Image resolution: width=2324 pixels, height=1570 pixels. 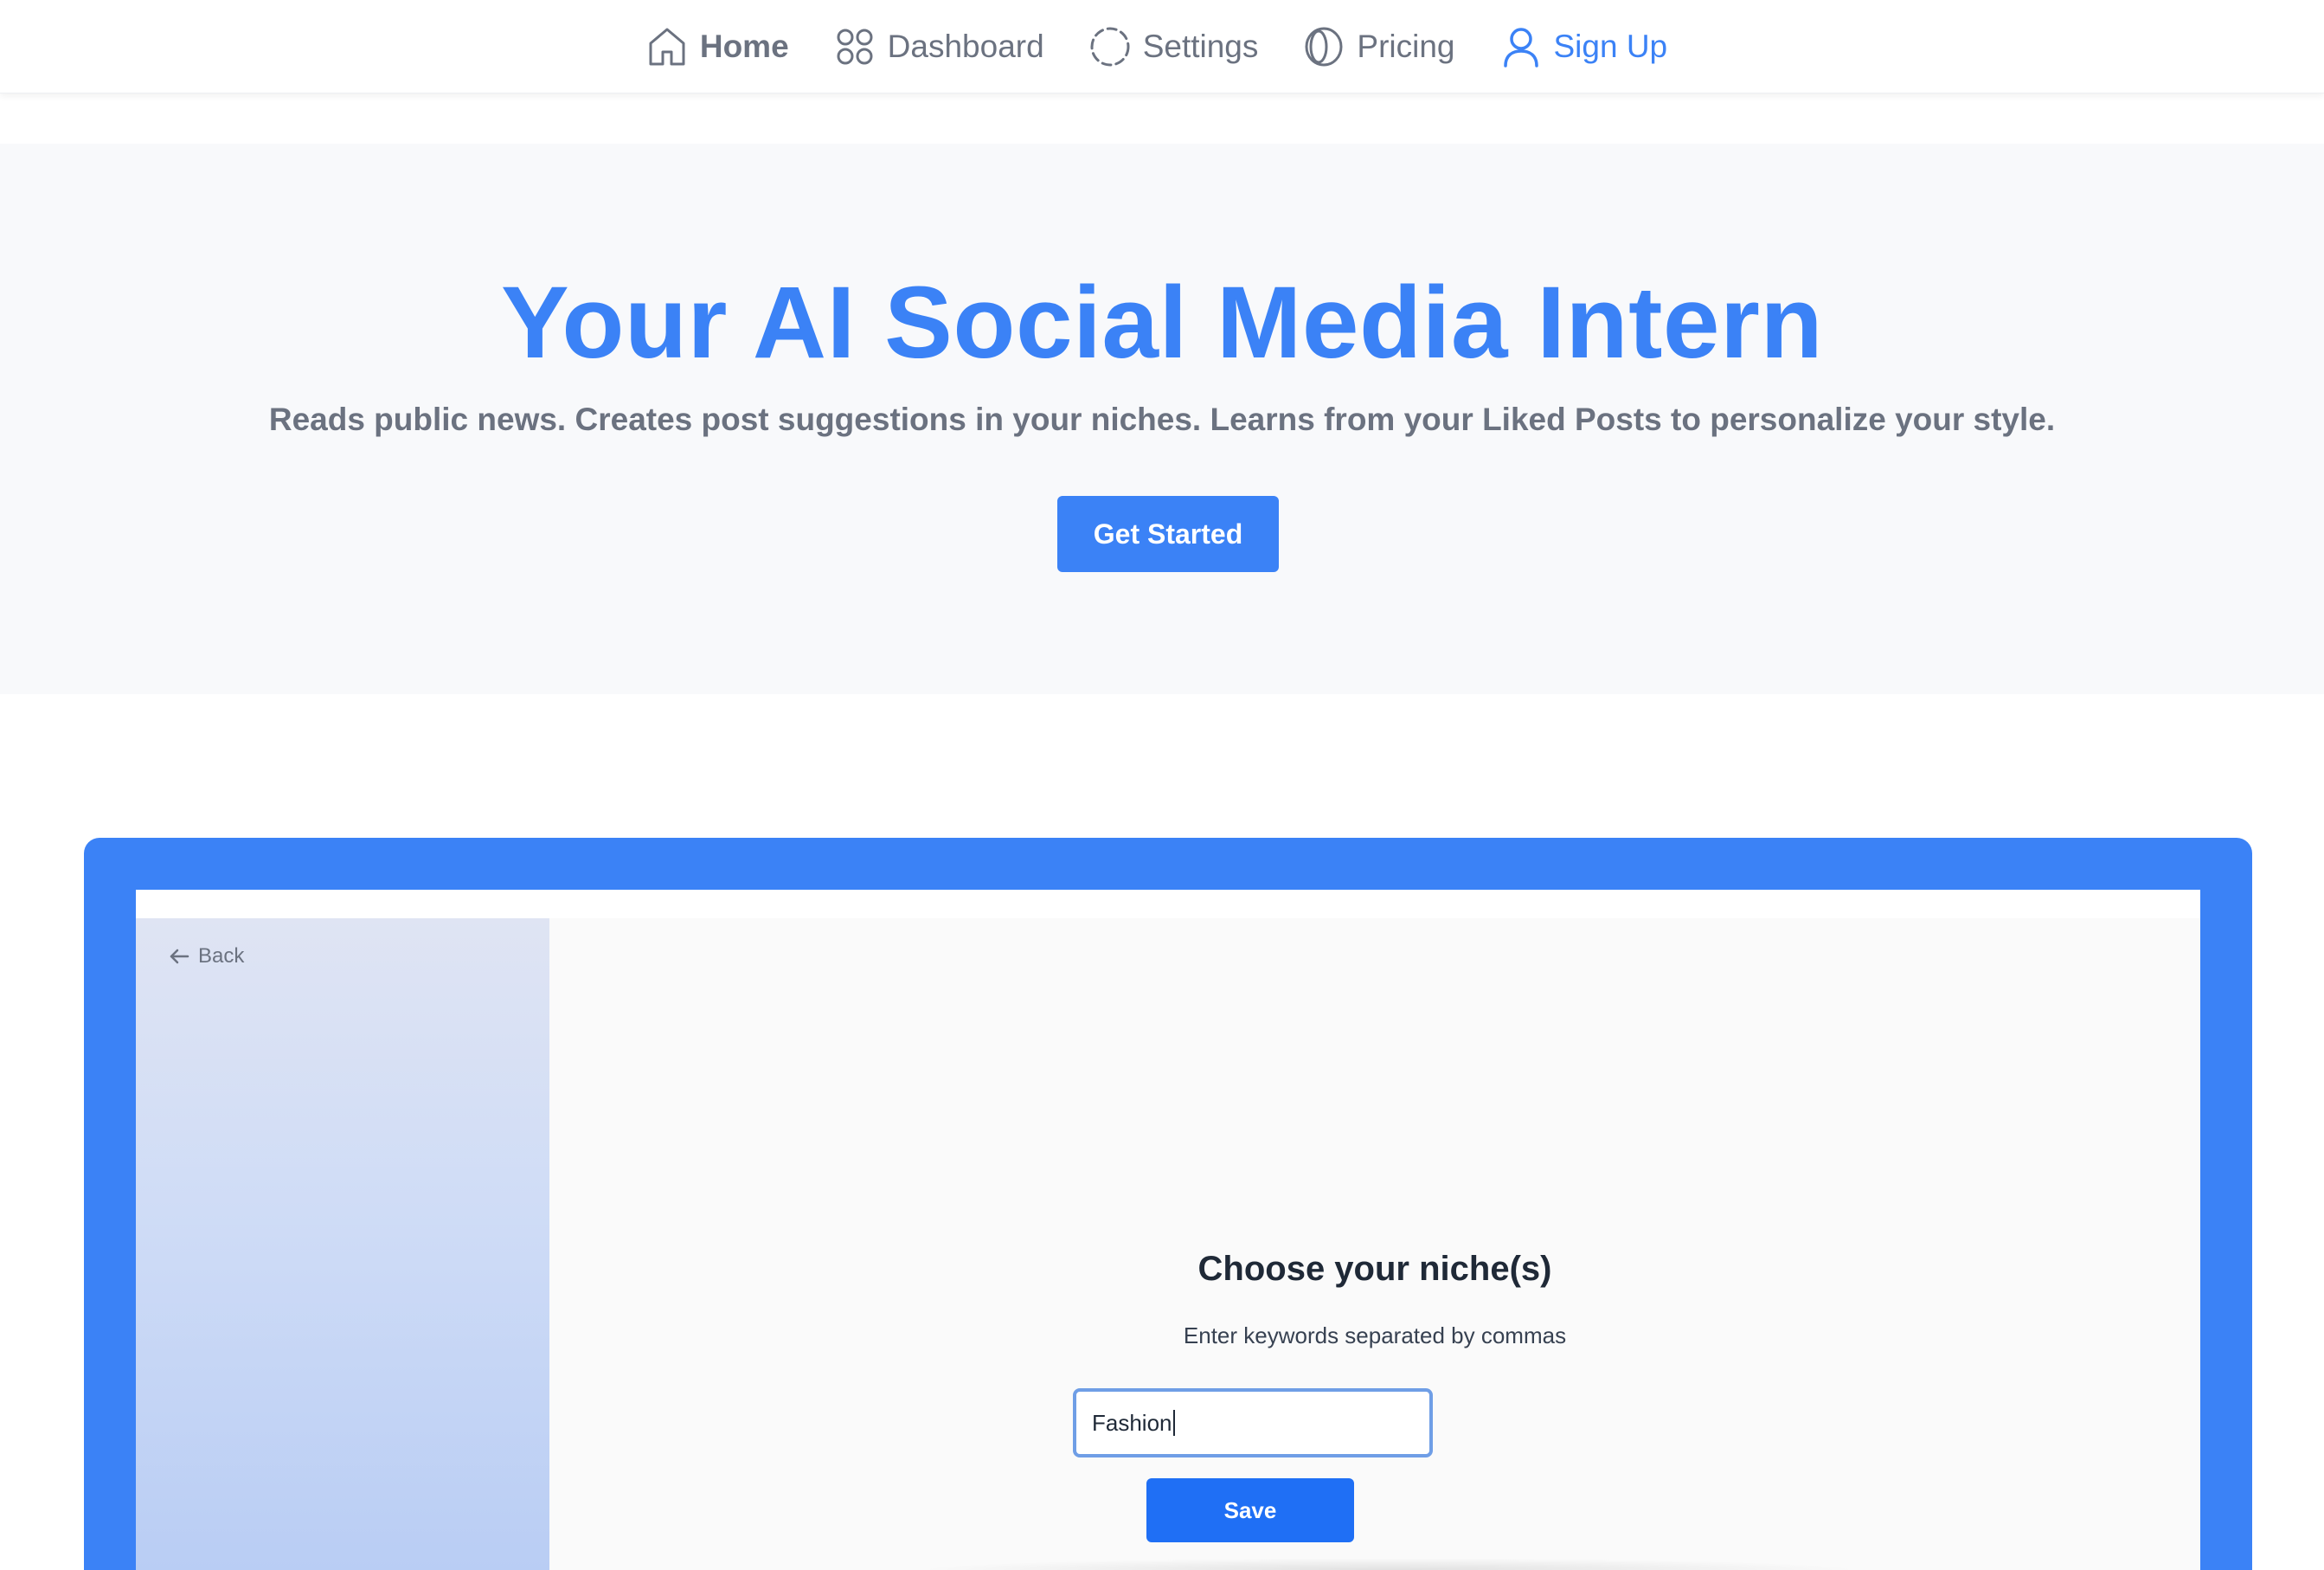 I want to click on nav-links: Home Dashboard Settings Pricing Sign Up, so click(x=1156, y=46).